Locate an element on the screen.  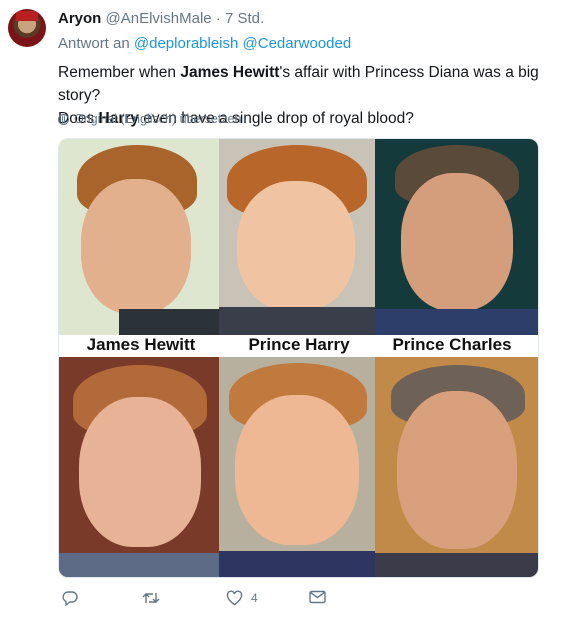
photo-harry-bottom is located at coordinates (297, 467).